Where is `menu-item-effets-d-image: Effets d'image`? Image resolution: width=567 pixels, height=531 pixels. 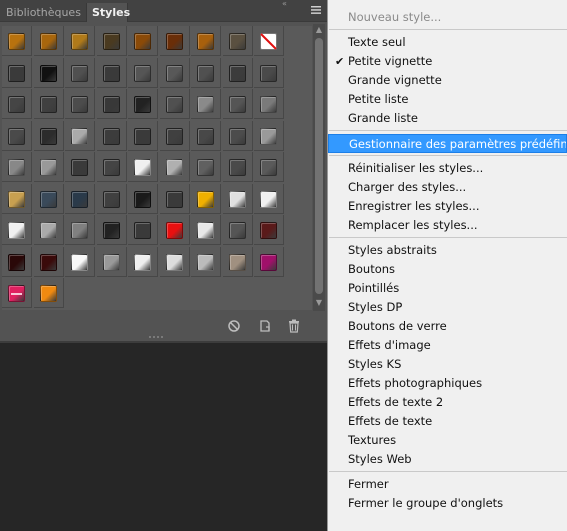
menu-item-effets-d-image: Effets d'image is located at coordinates (447, 345).